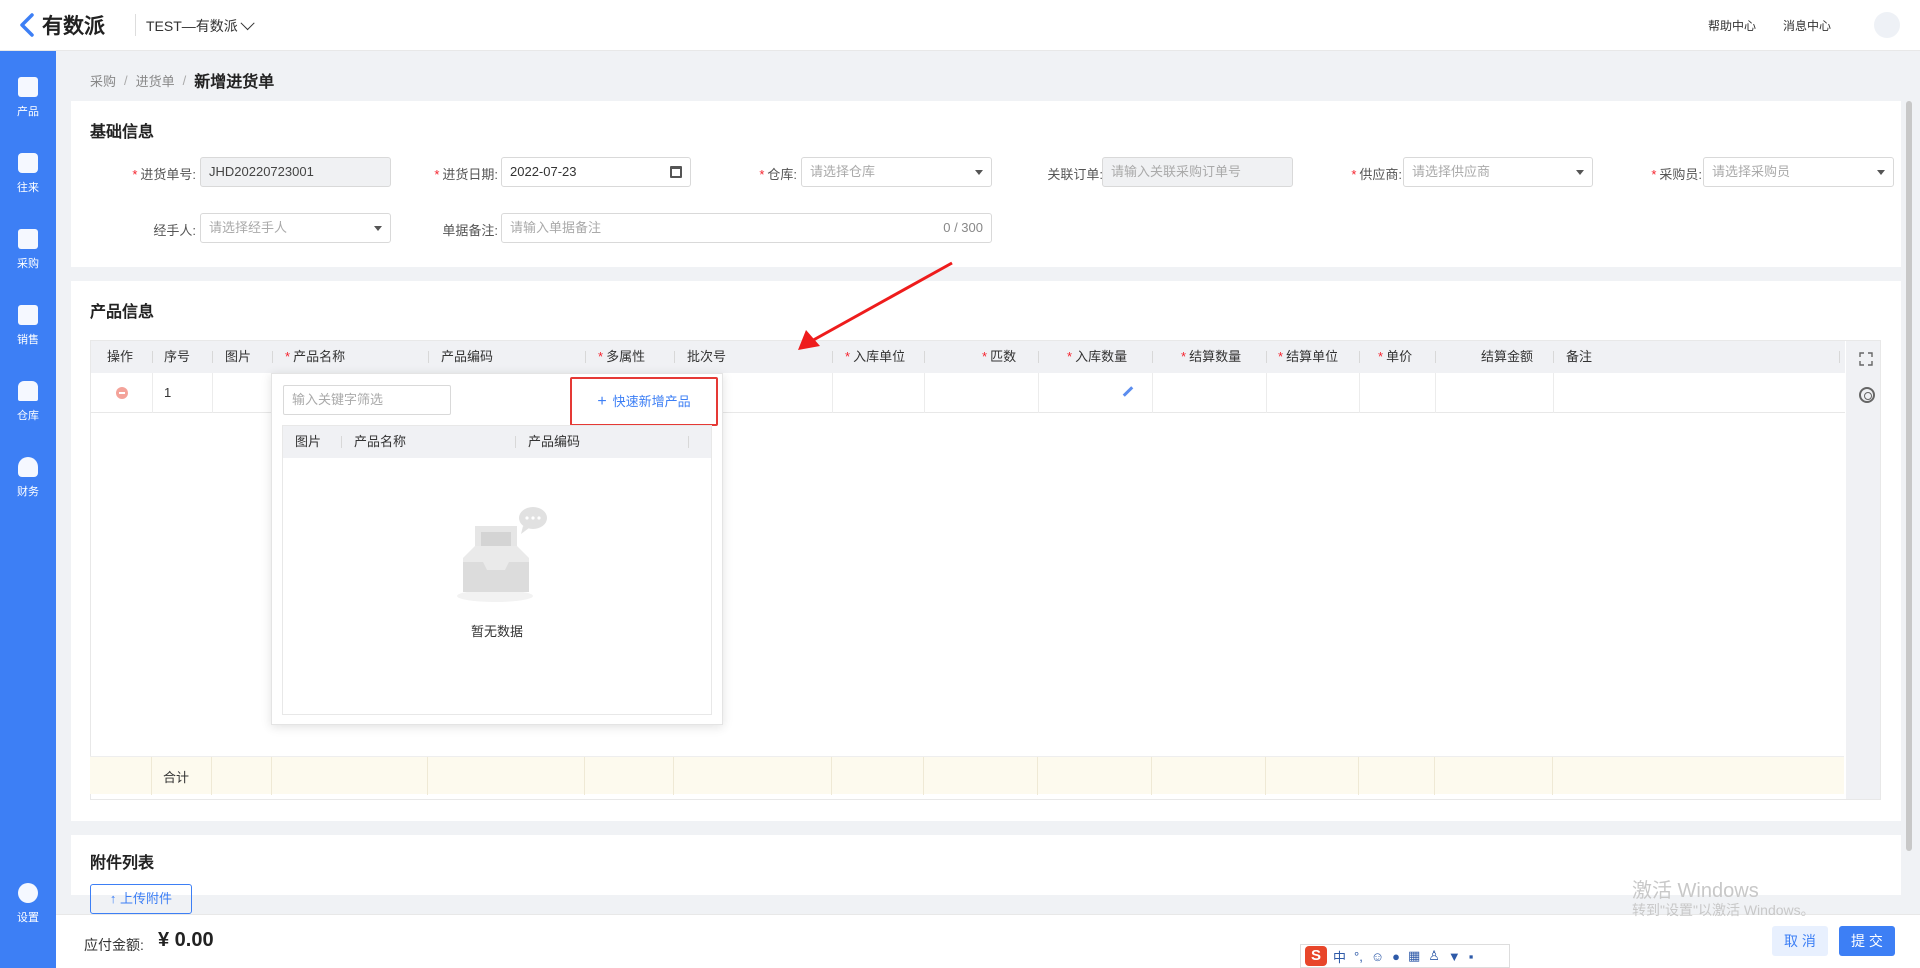 Image resolution: width=1920 pixels, height=968 pixels. Describe the element at coordinates (135, 25) in the screenshot. I see `header-divider` at that location.